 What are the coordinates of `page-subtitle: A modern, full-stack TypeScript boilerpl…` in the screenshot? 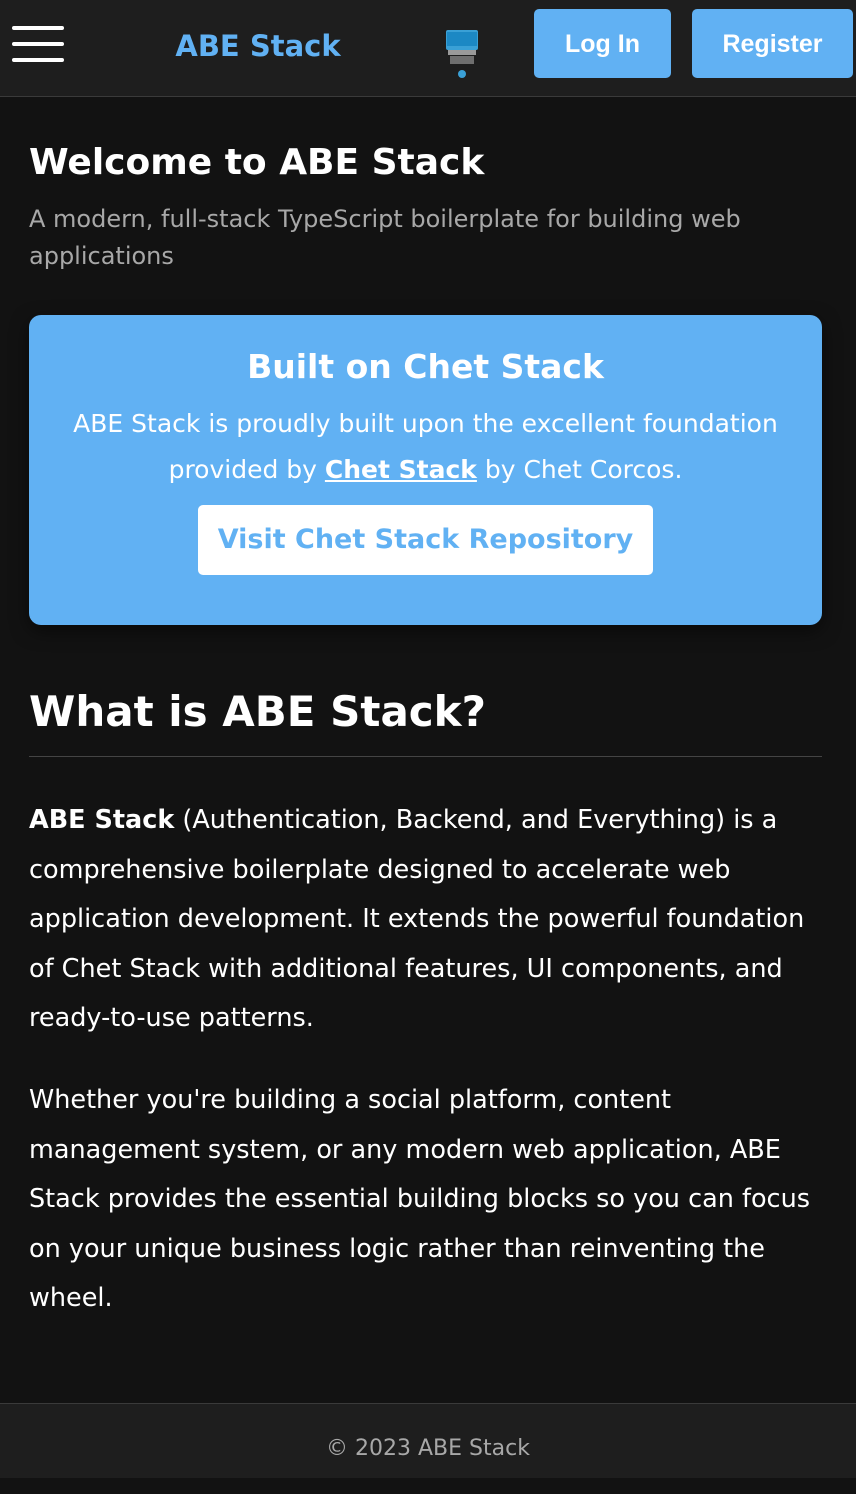 It's located at (385, 237).